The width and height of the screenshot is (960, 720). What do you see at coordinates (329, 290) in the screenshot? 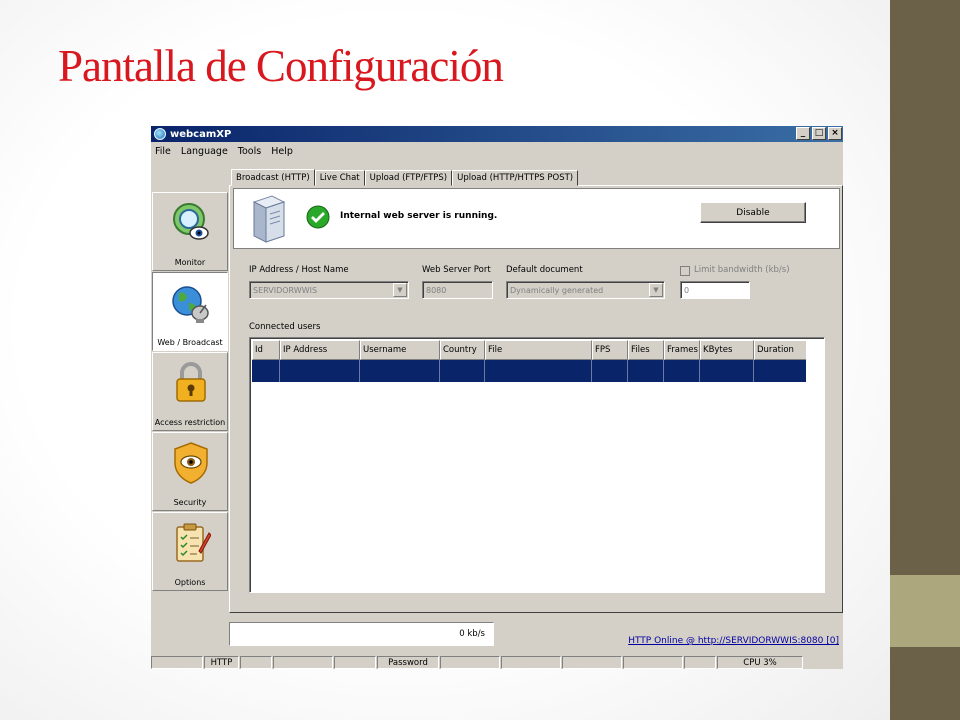
I see `ip-host-combobox: SERVIDORWWIS ▼` at bounding box center [329, 290].